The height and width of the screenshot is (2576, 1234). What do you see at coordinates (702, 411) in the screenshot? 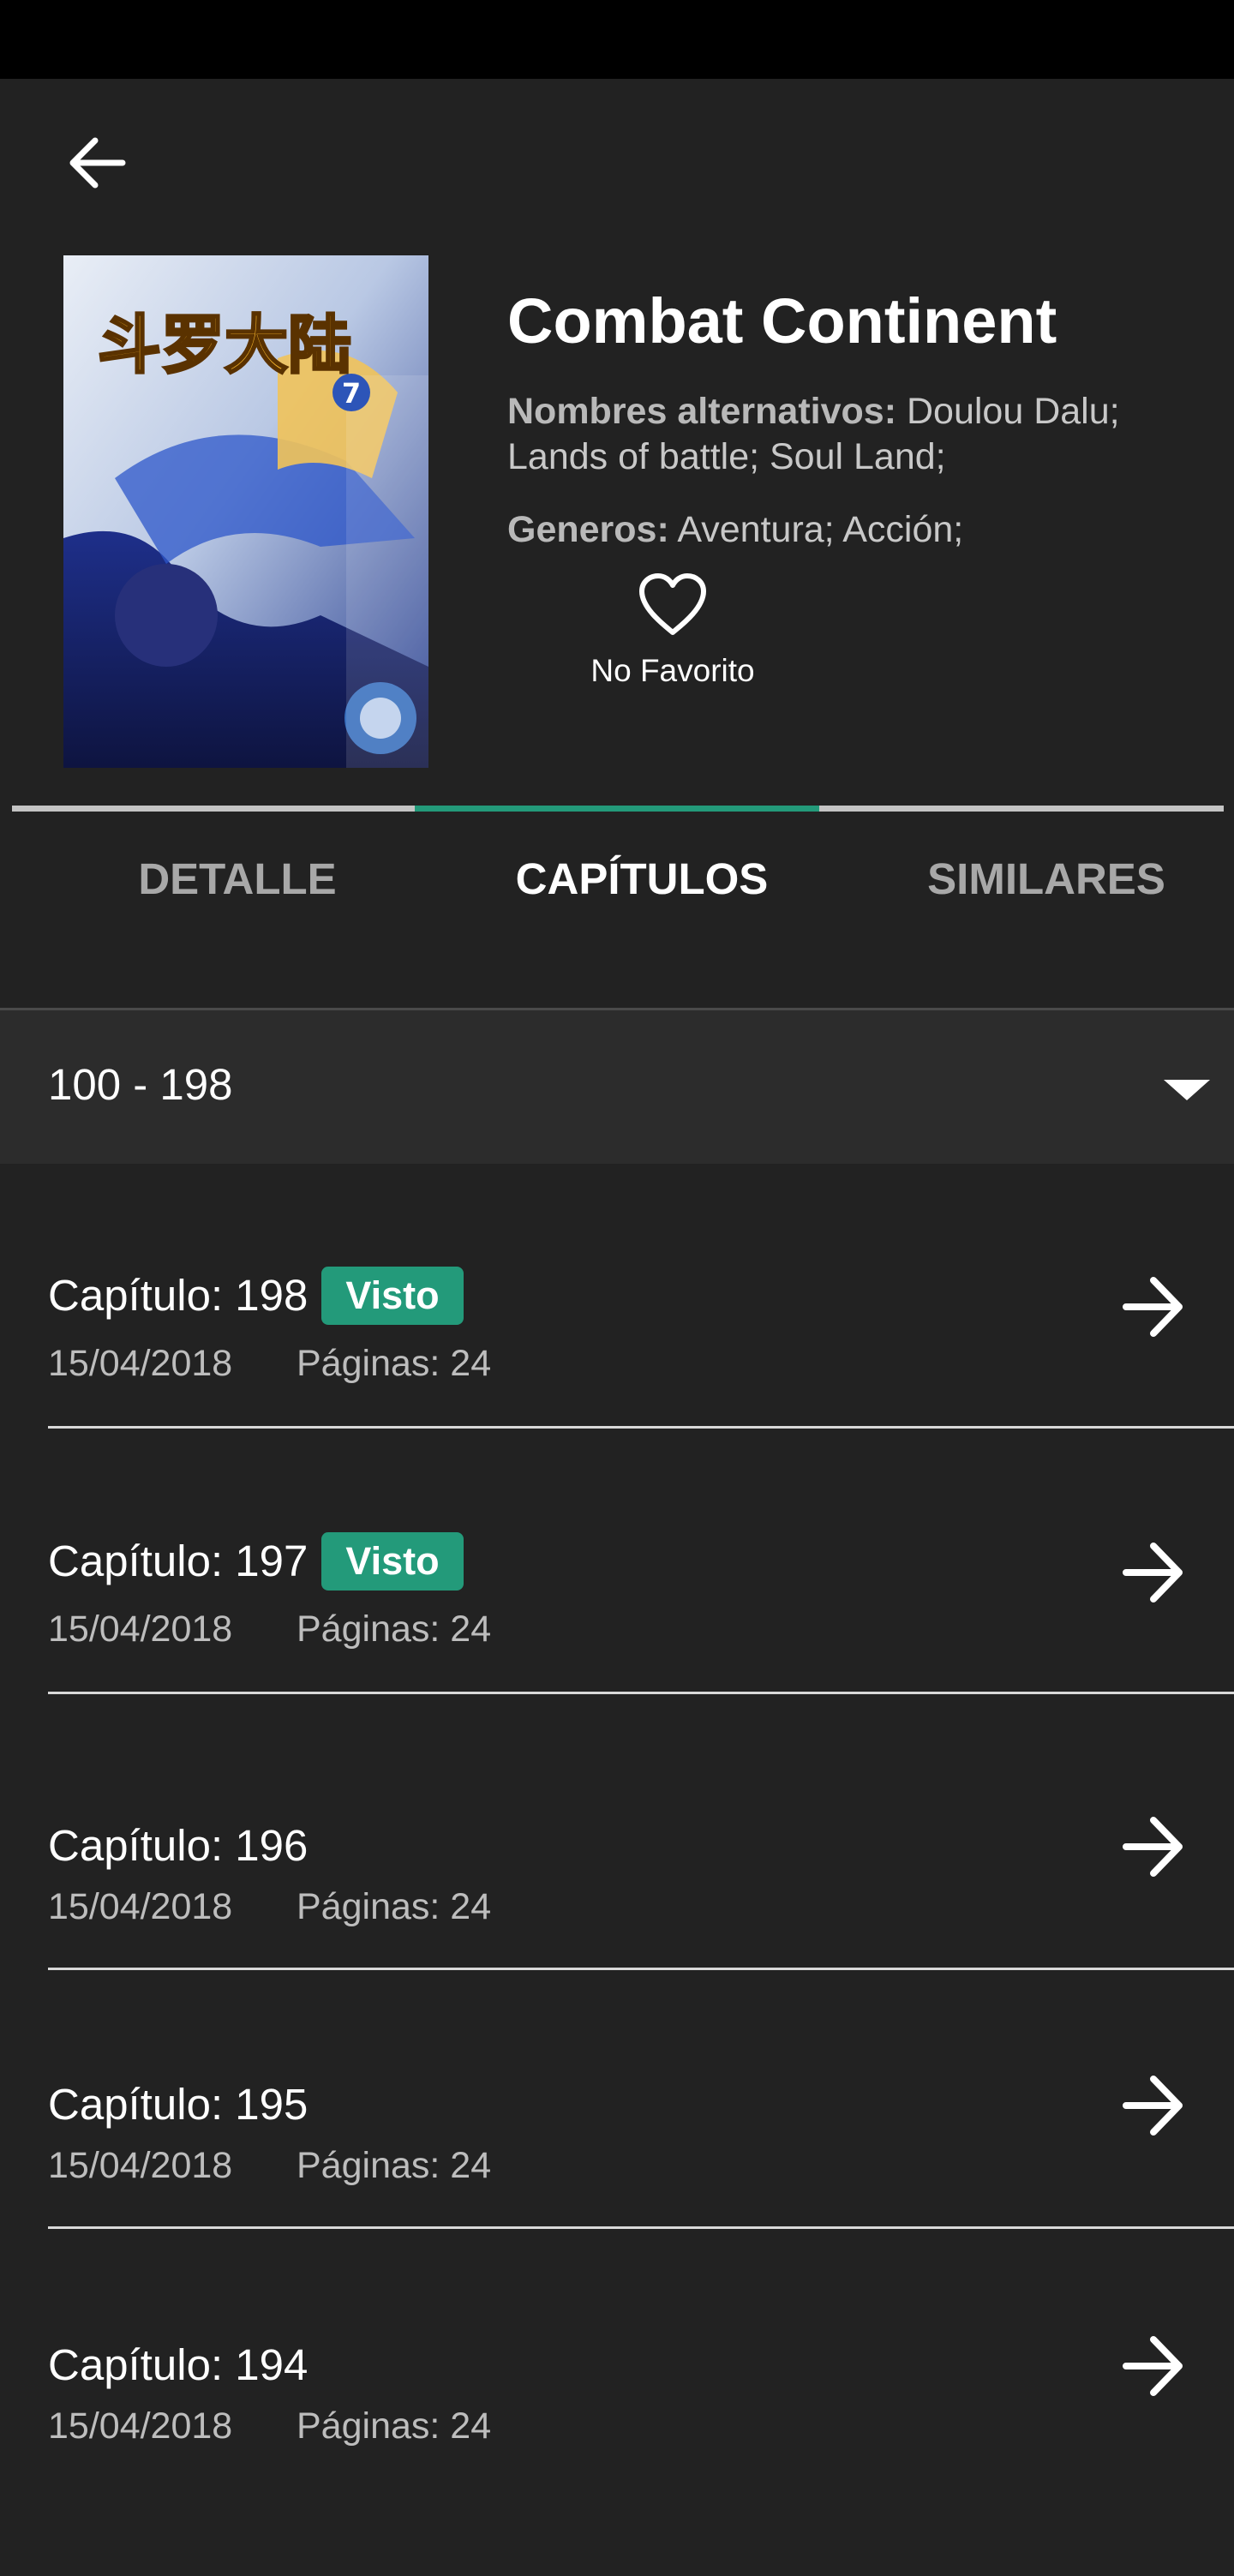
I see `alternative-names-label: Nombres alternativos:` at bounding box center [702, 411].